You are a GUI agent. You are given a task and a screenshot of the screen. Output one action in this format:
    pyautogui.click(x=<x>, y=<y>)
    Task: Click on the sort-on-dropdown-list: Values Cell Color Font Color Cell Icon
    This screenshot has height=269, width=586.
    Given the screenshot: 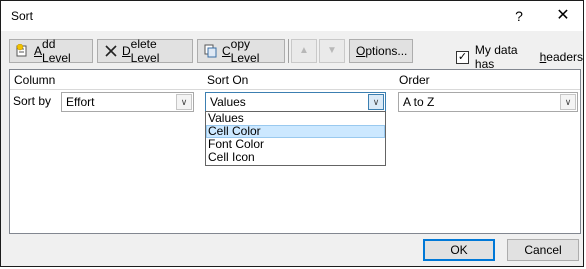 What is the action you would take?
    pyautogui.click(x=295, y=138)
    